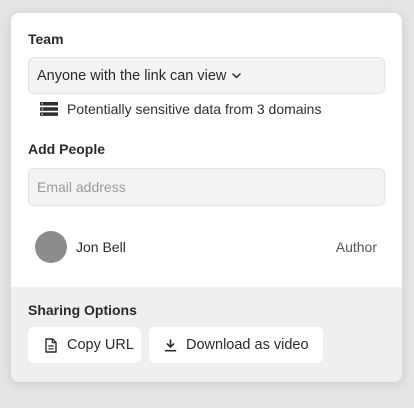  Describe the element at coordinates (82, 310) in the screenshot. I see `sharing-options-title: Sharing Options` at that location.